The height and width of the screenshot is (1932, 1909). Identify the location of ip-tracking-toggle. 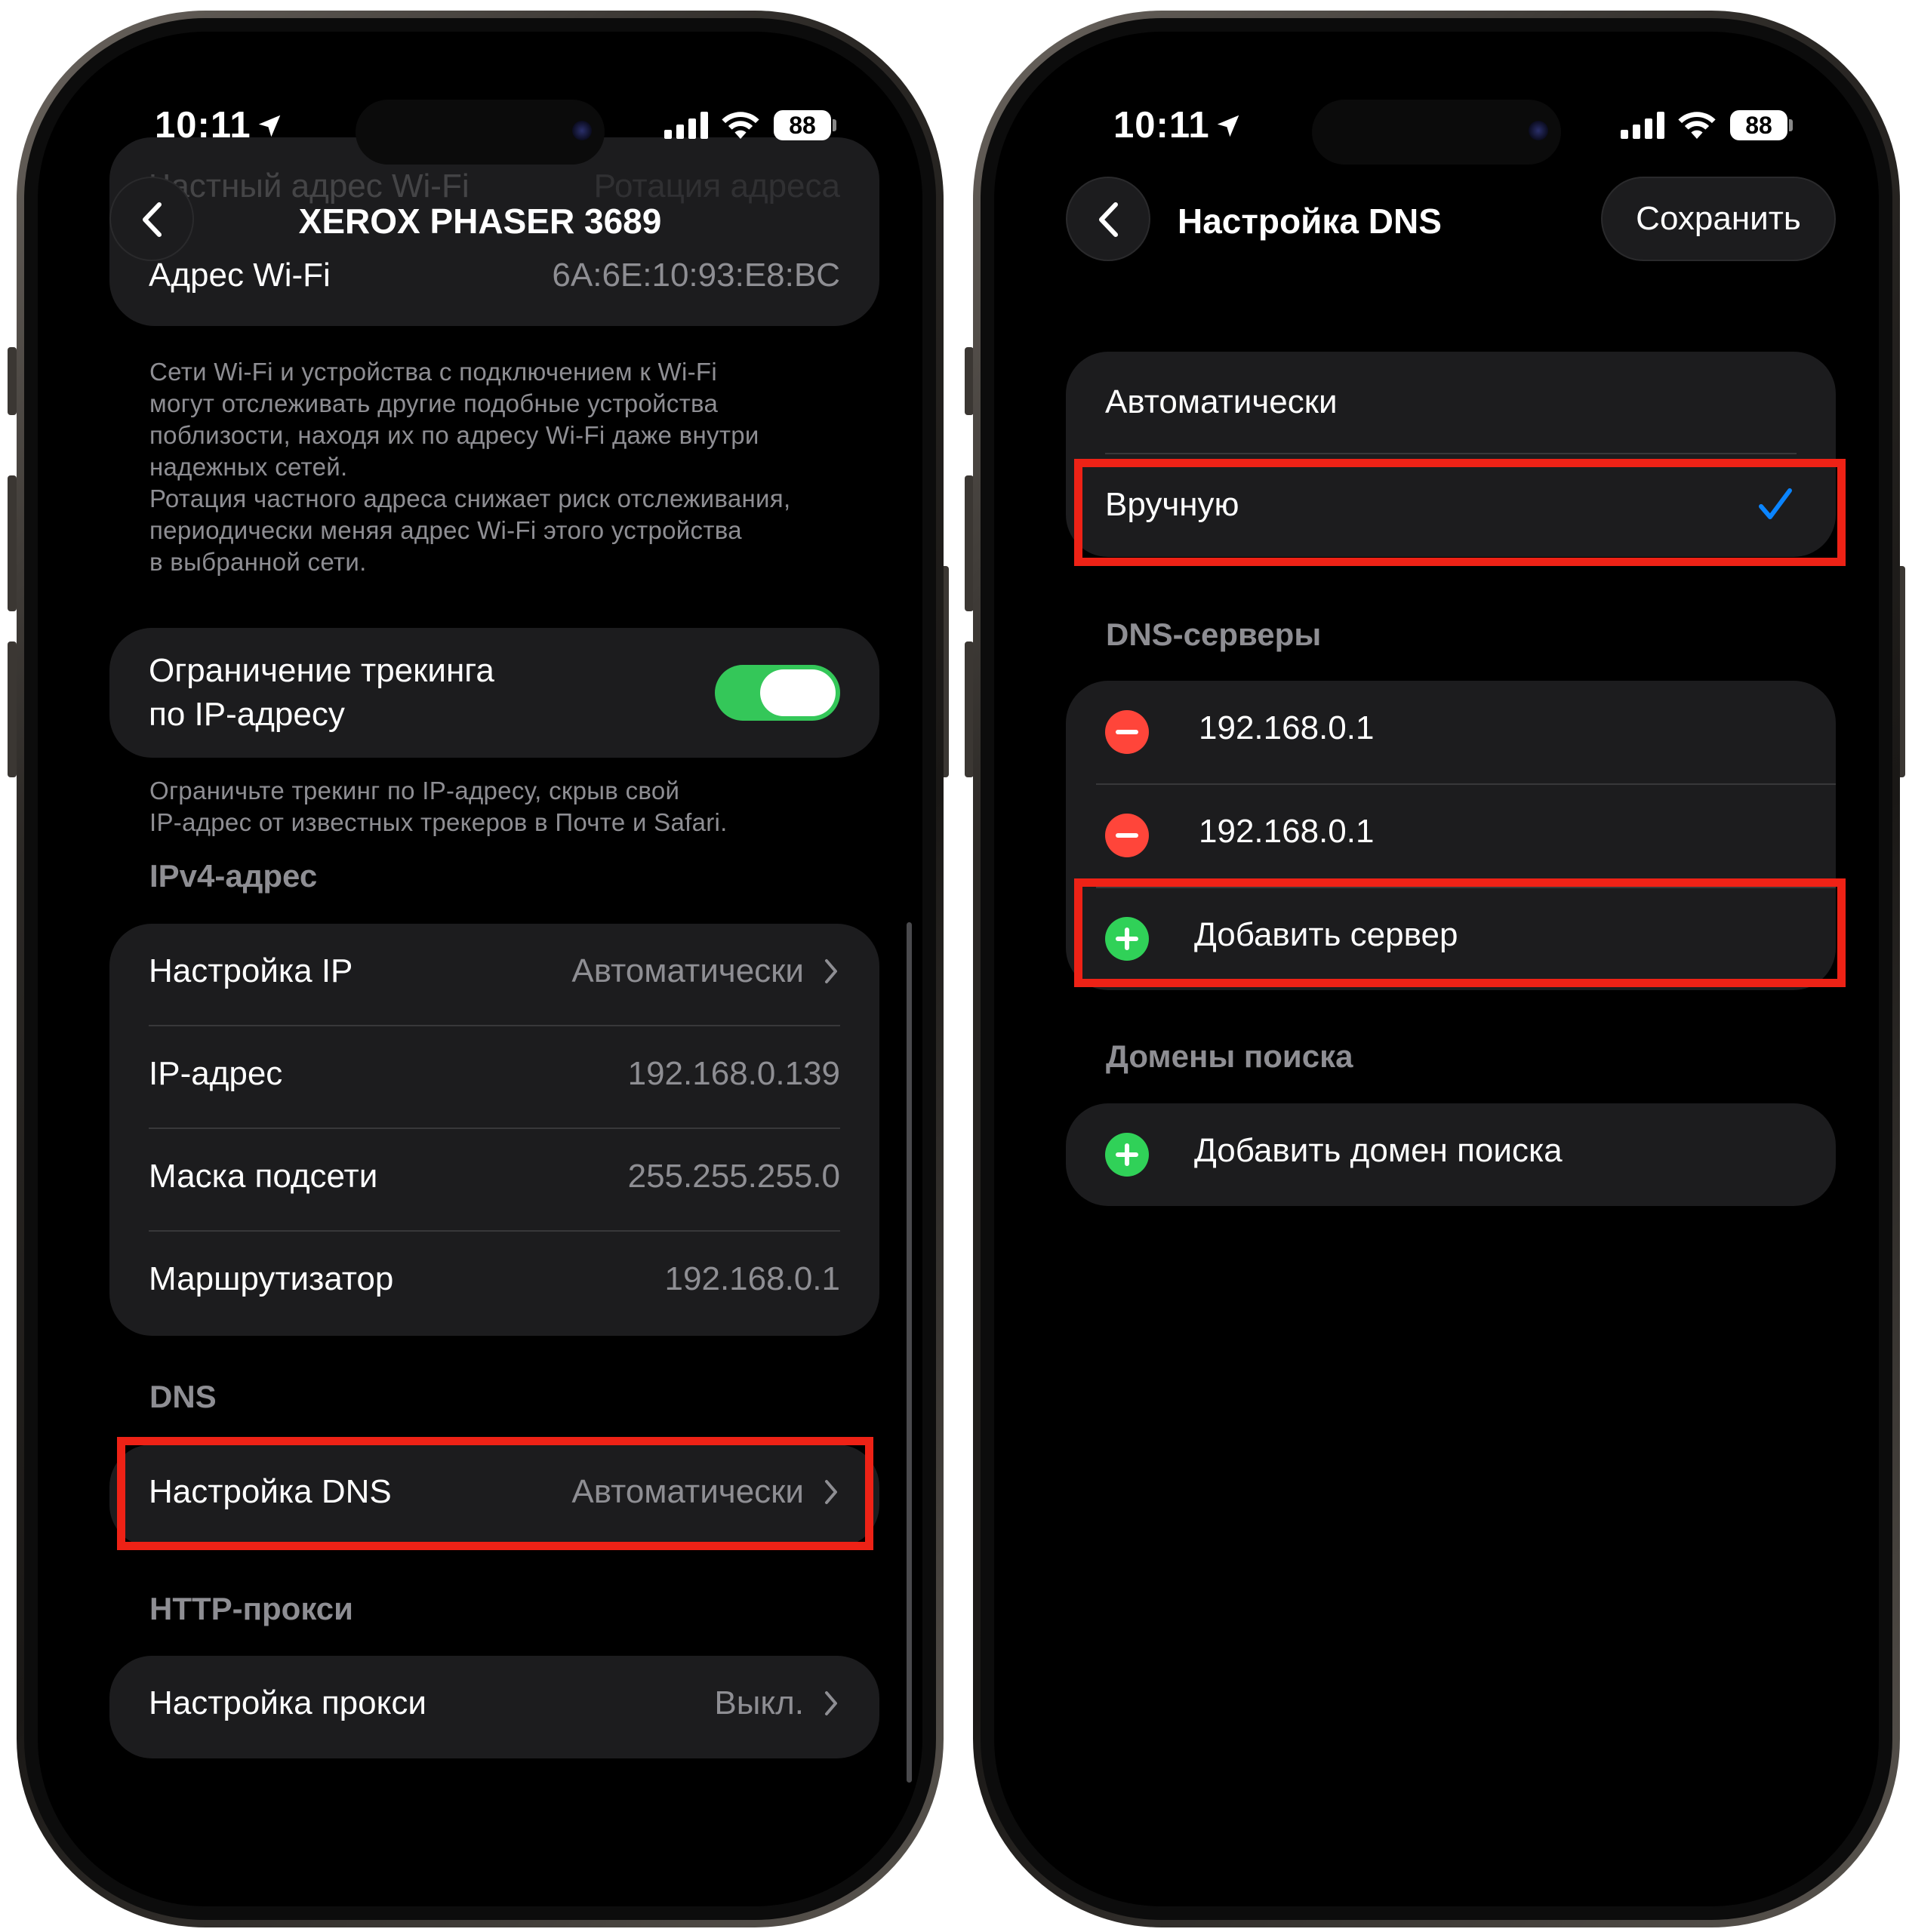
(778, 693).